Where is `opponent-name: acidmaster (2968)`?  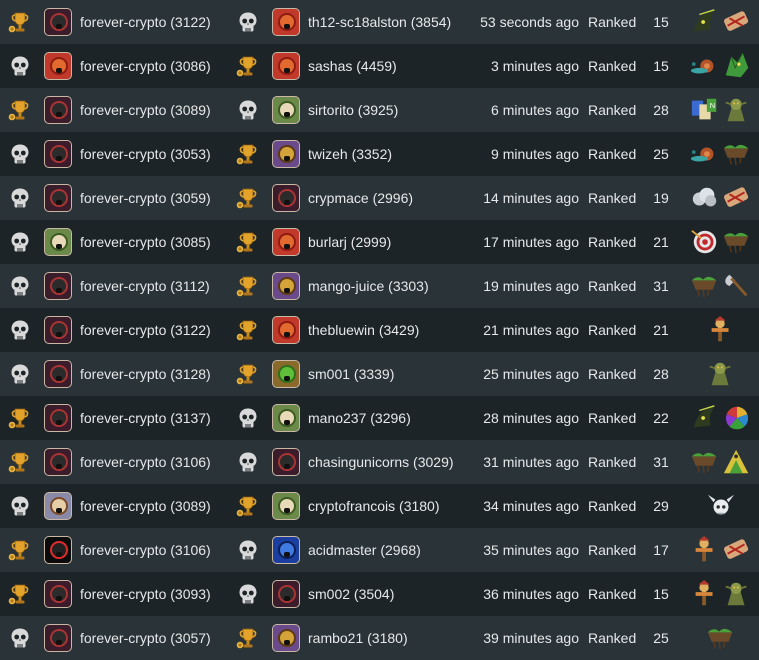
opponent-name: acidmaster (2968) is located at coordinates (364, 550).